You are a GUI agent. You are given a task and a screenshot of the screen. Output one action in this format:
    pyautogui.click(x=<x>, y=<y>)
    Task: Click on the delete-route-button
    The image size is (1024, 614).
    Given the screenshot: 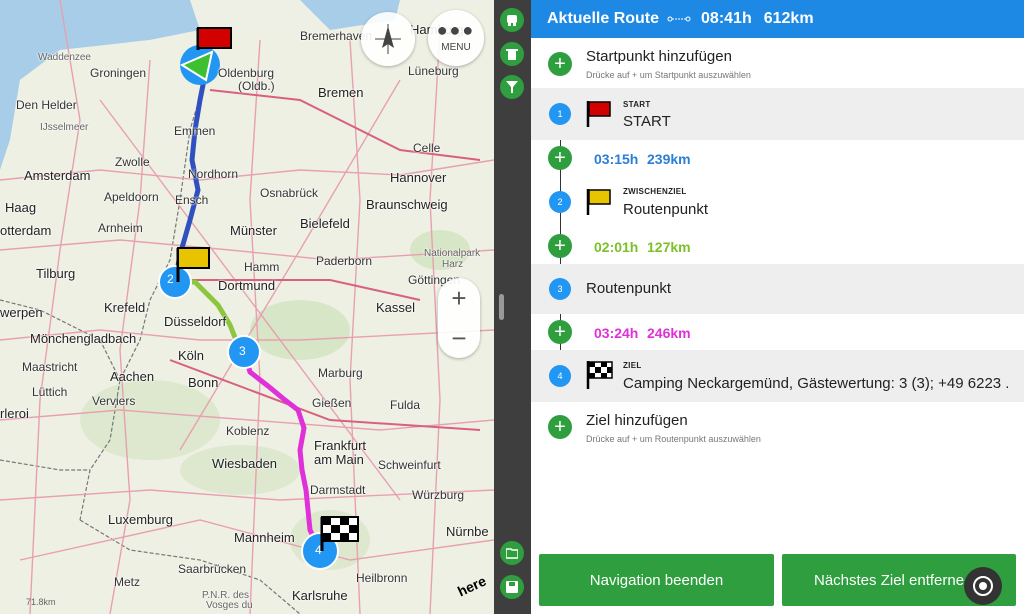 What is the action you would take?
    pyautogui.click(x=512, y=54)
    